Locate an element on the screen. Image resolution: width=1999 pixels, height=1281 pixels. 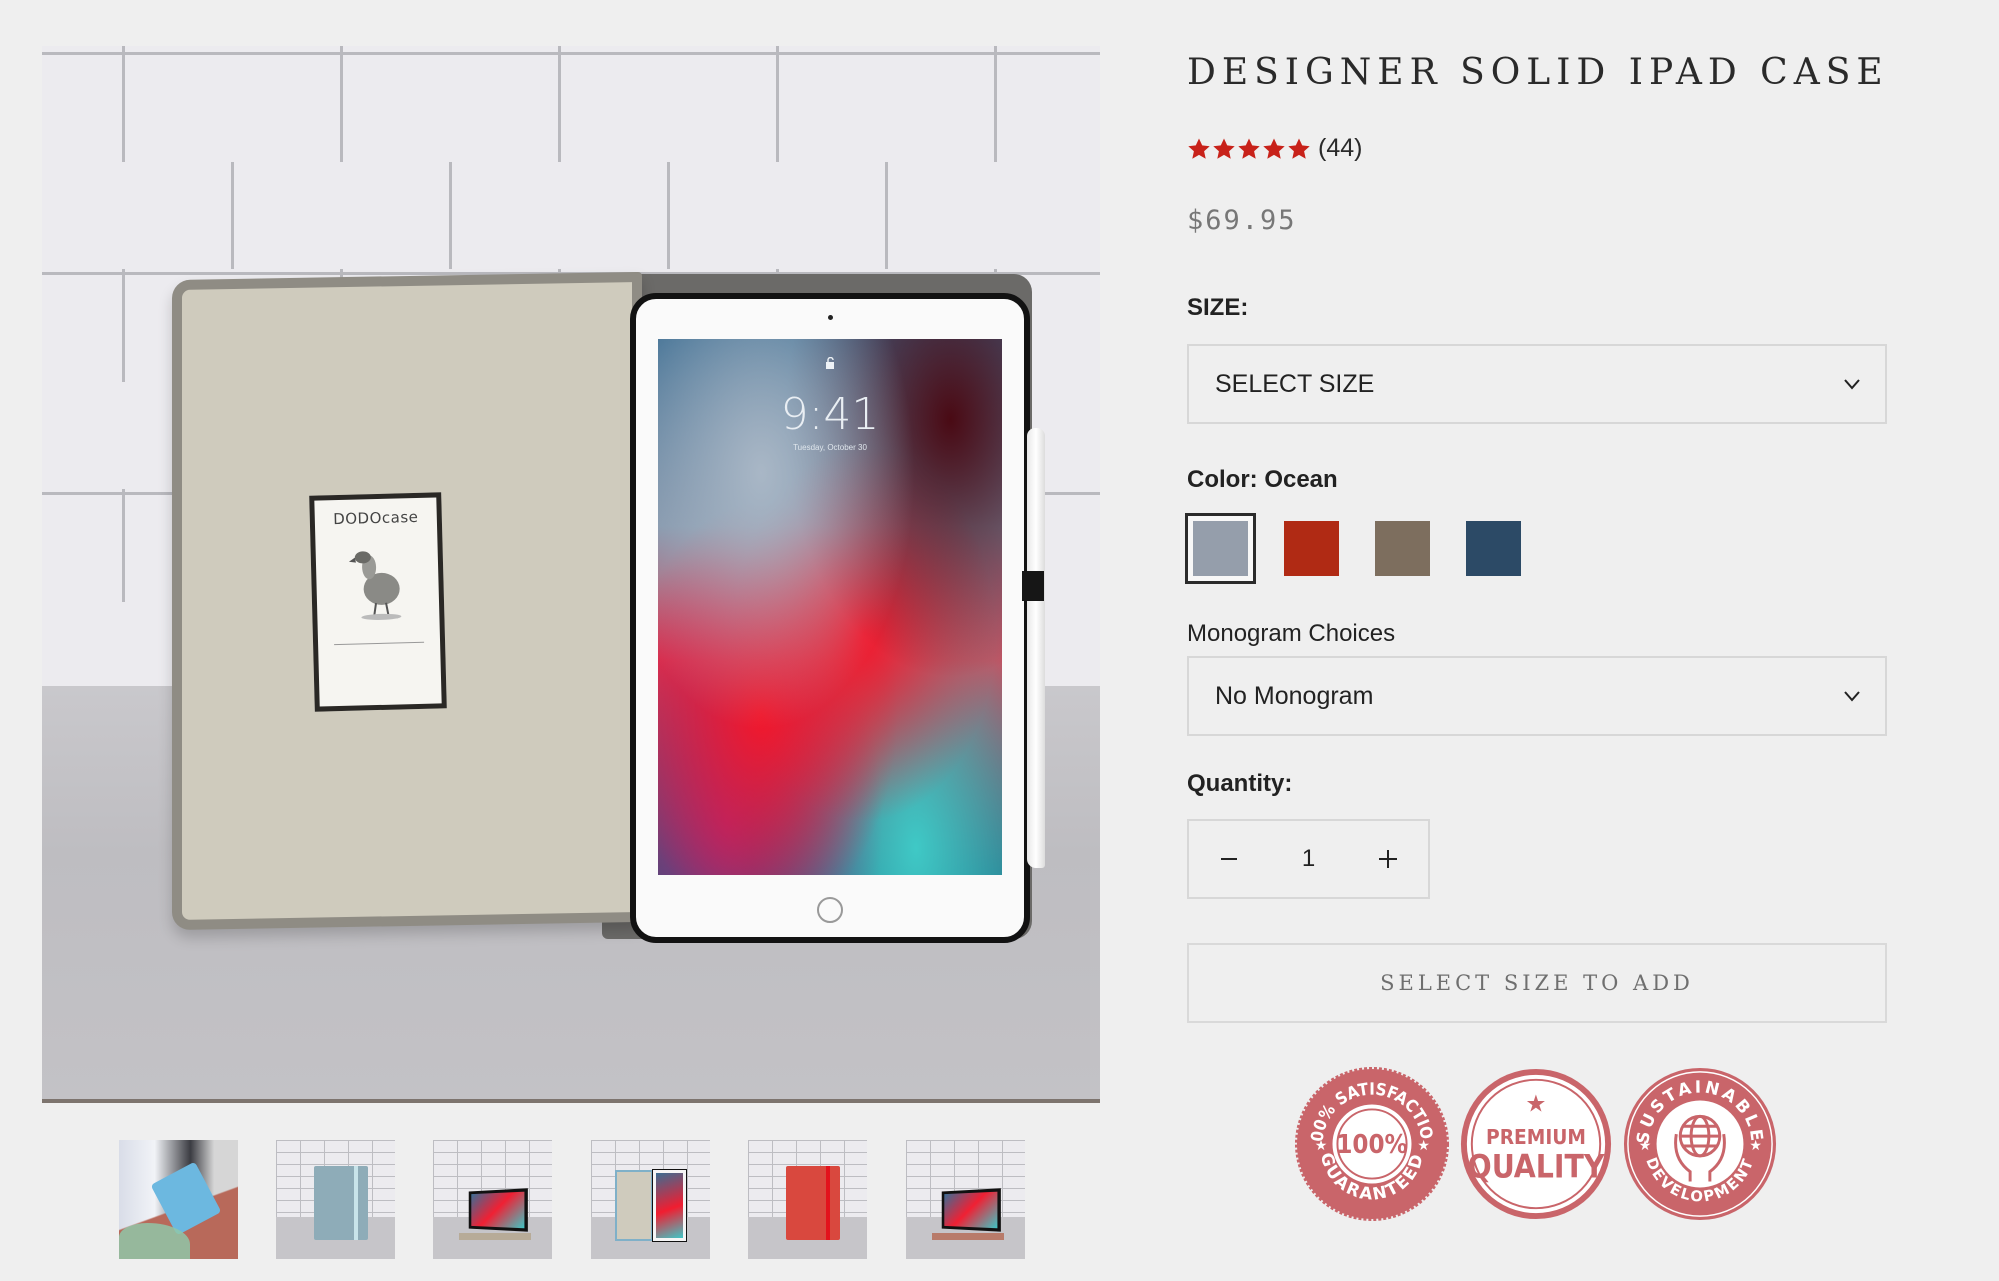
star-rating is located at coordinates (1249, 149).